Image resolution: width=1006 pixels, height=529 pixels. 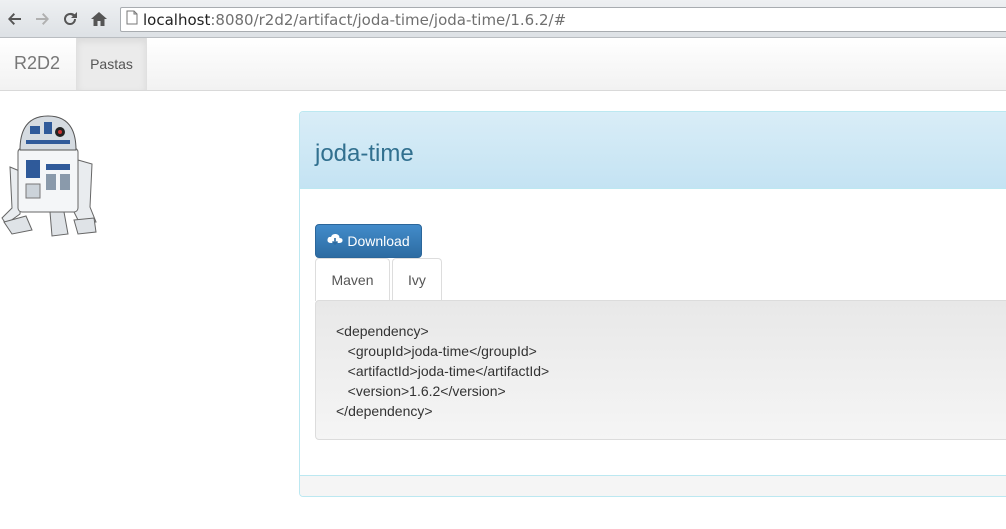 What do you see at coordinates (335, 241) in the screenshot?
I see `cloud-download-icon` at bounding box center [335, 241].